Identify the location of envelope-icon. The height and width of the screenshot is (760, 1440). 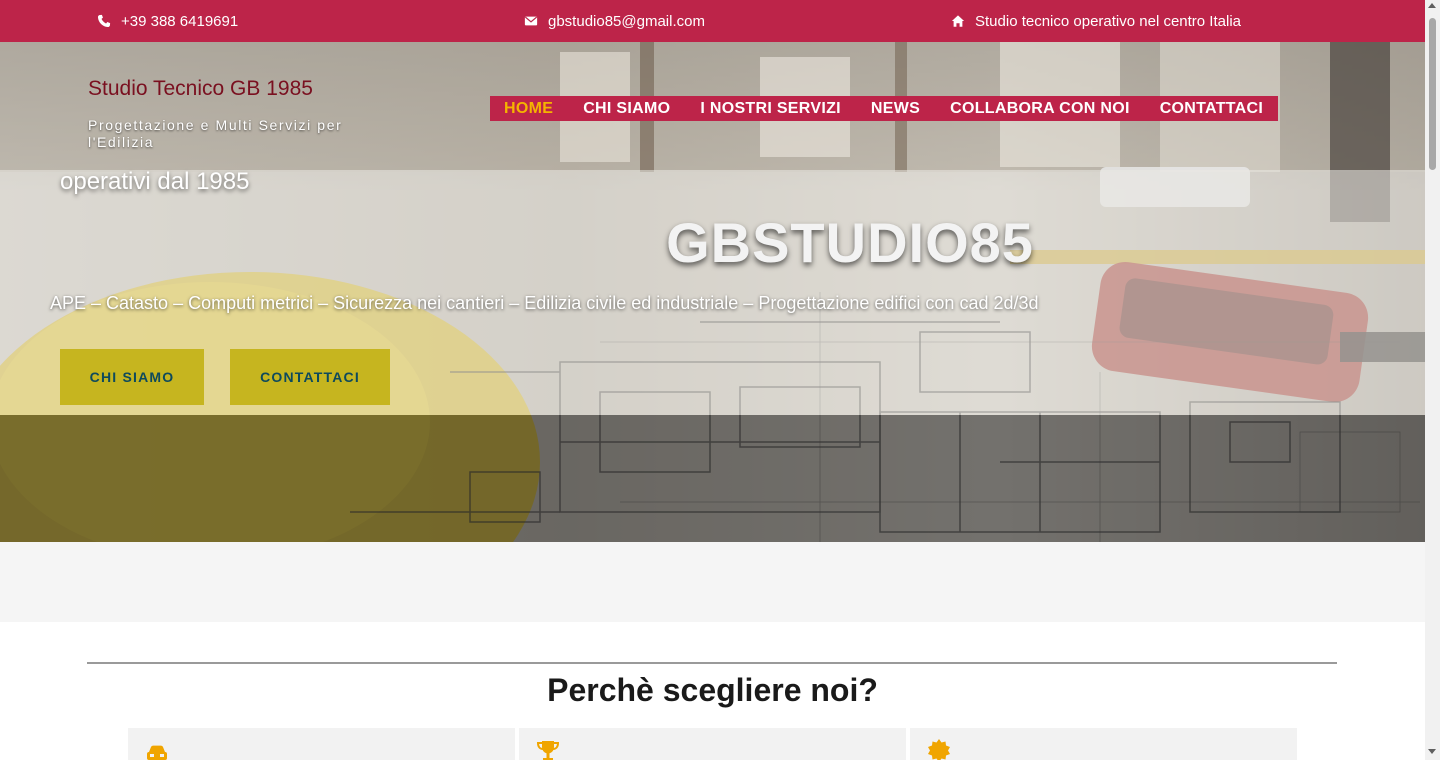
(531, 21).